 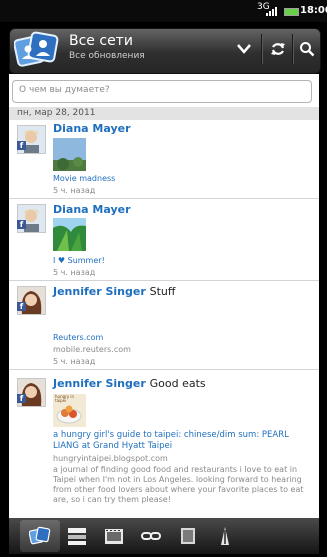 What do you see at coordinates (64, 90) in the screenshot?
I see `status-update-placeholder: О чем вы думаете?` at bounding box center [64, 90].